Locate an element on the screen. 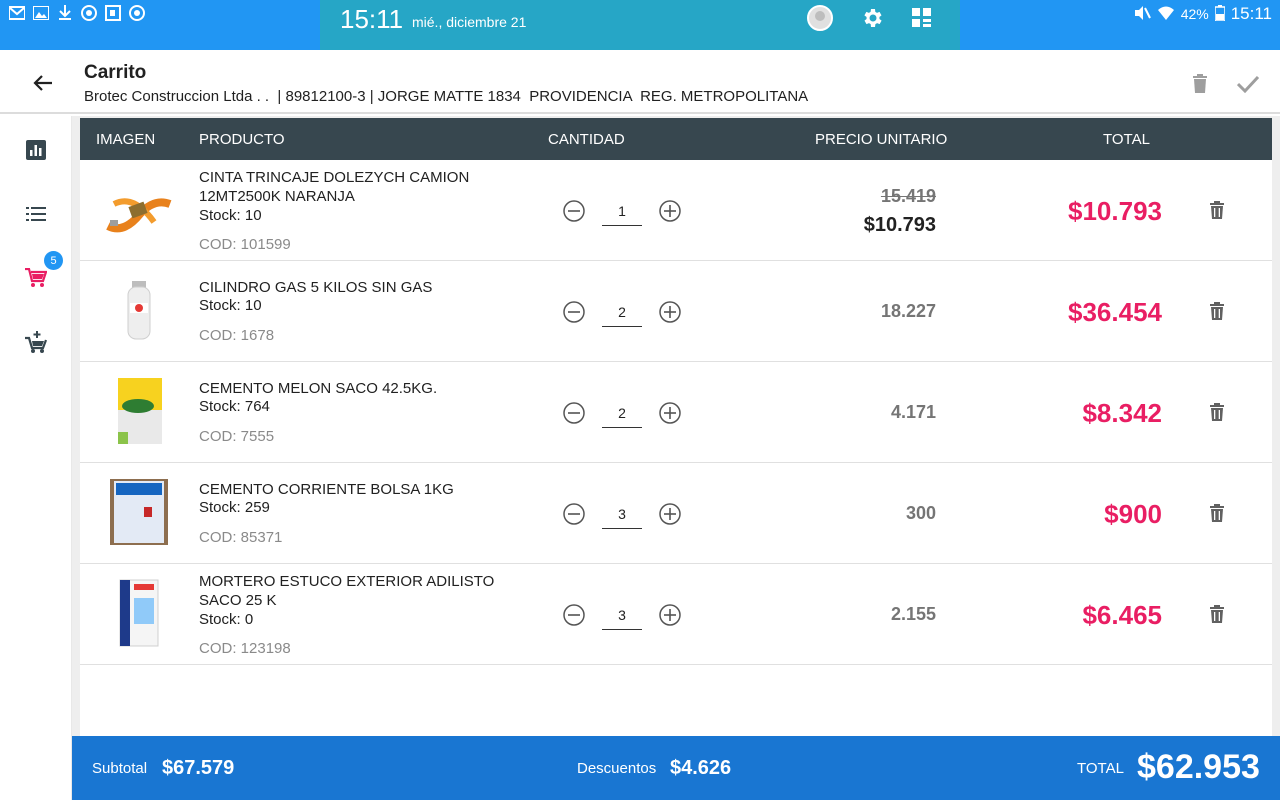  unit-price-discounted: $10.793 is located at coordinates (899, 225).